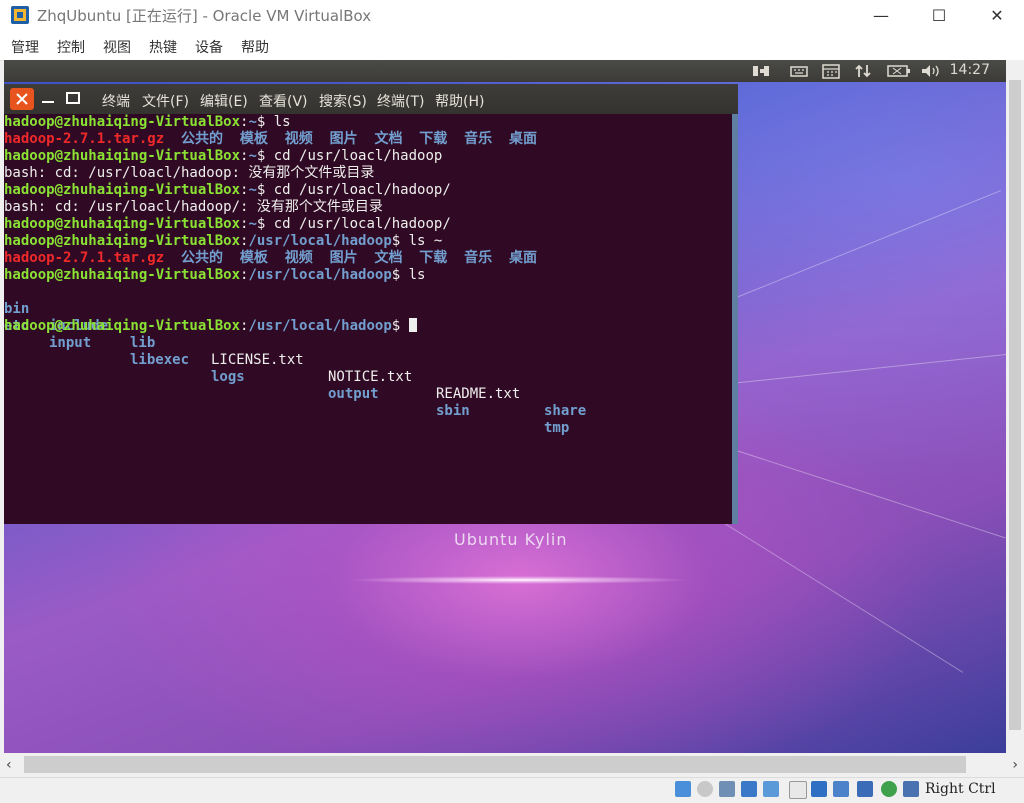  I want to click on terminal-titlebar: 终端 文件(F) 编辑(E) 查看(V) 搜索(S) 终端(T) 帮助(H), so click(371, 99).